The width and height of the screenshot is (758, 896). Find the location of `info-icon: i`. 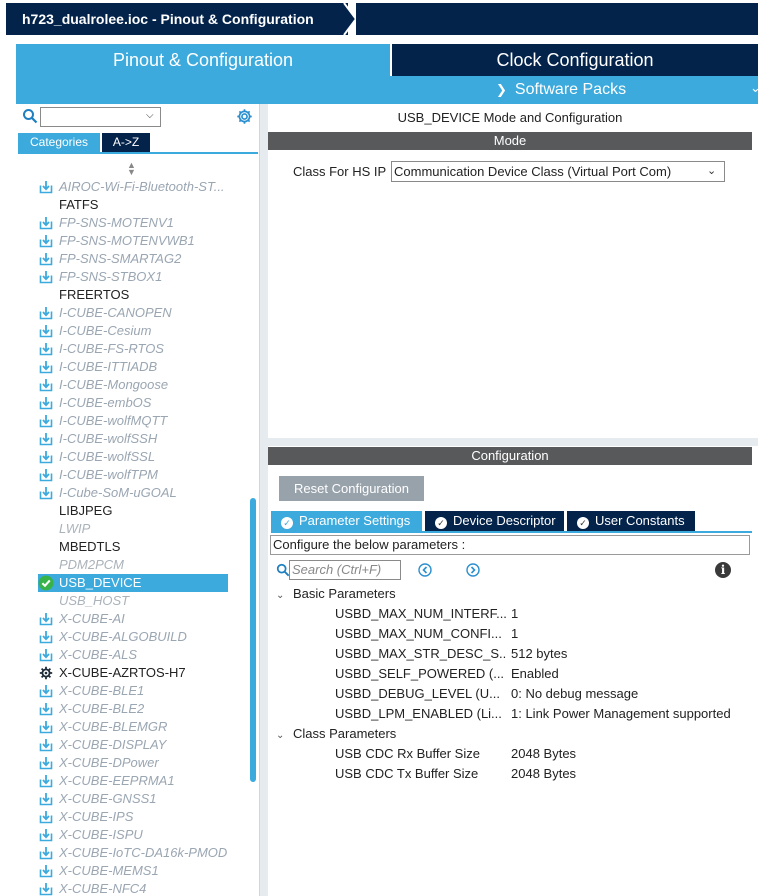

info-icon: i is located at coordinates (723, 570).